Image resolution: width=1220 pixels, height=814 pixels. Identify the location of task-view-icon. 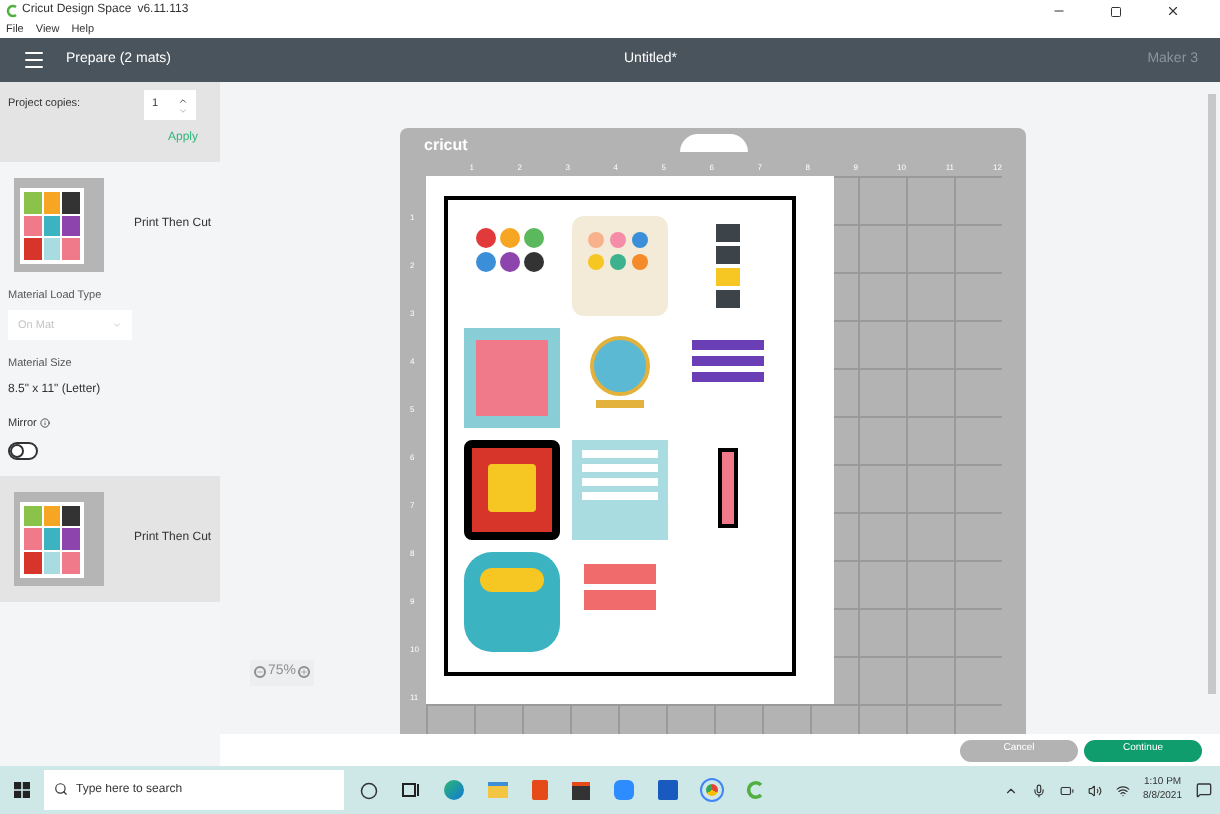
(411, 790).